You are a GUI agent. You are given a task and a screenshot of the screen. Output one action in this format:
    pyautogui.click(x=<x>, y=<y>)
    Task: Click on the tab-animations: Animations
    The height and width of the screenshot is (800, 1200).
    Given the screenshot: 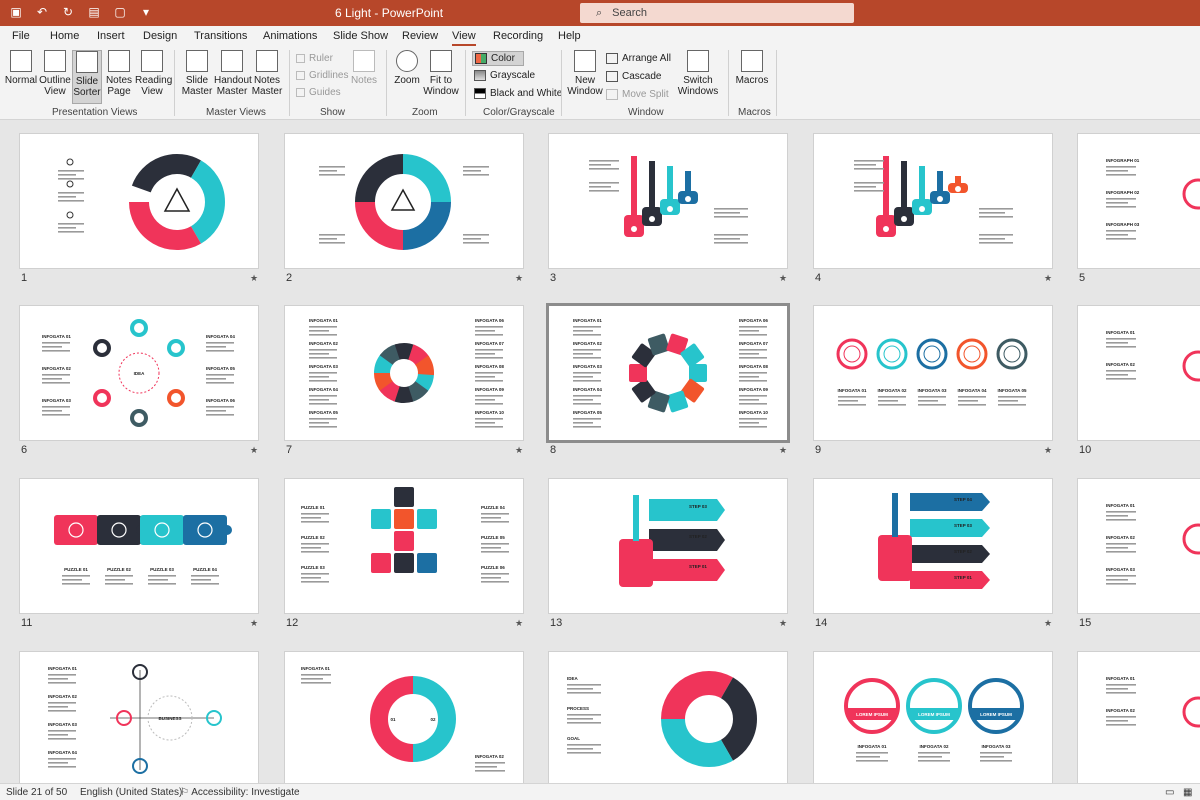 What is the action you would take?
    pyautogui.click(x=290, y=36)
    